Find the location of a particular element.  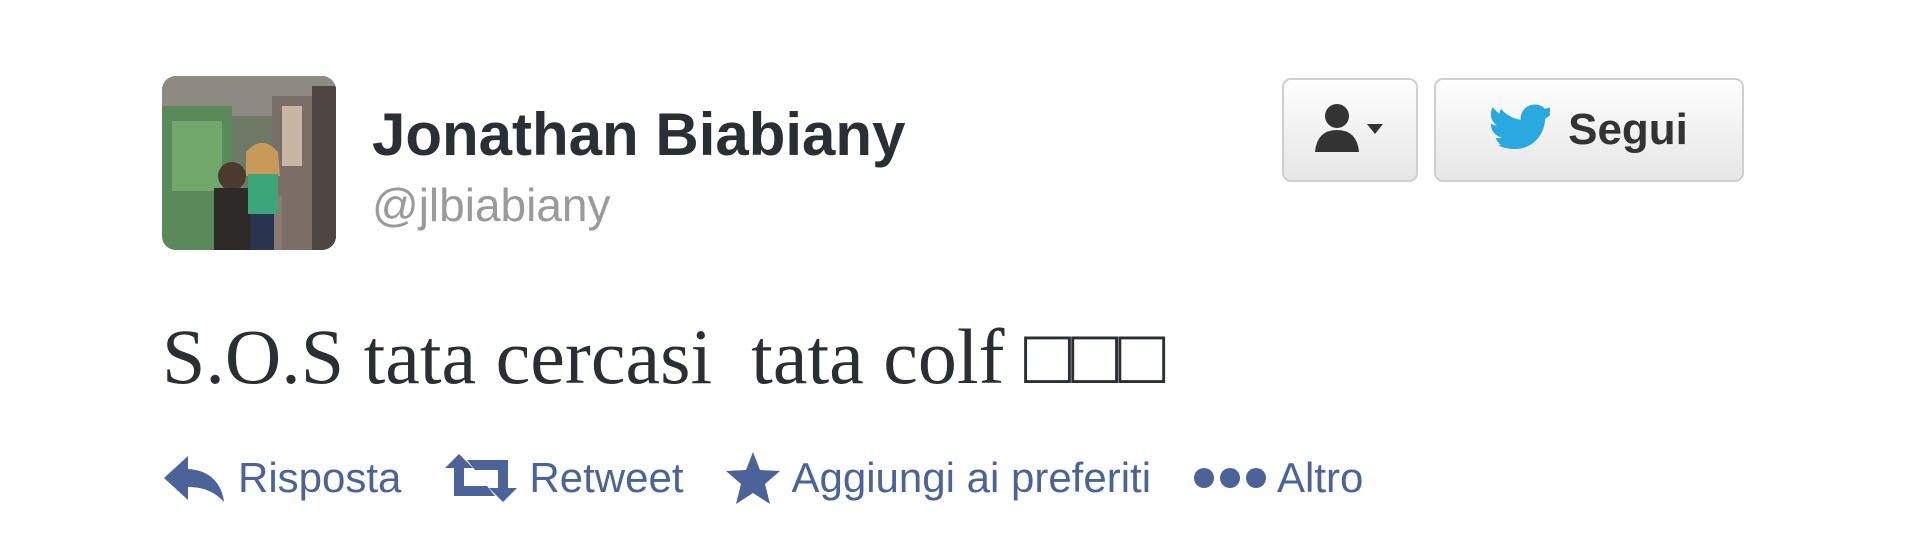

reply-action: Risposta is located at coordinates (281, 478).